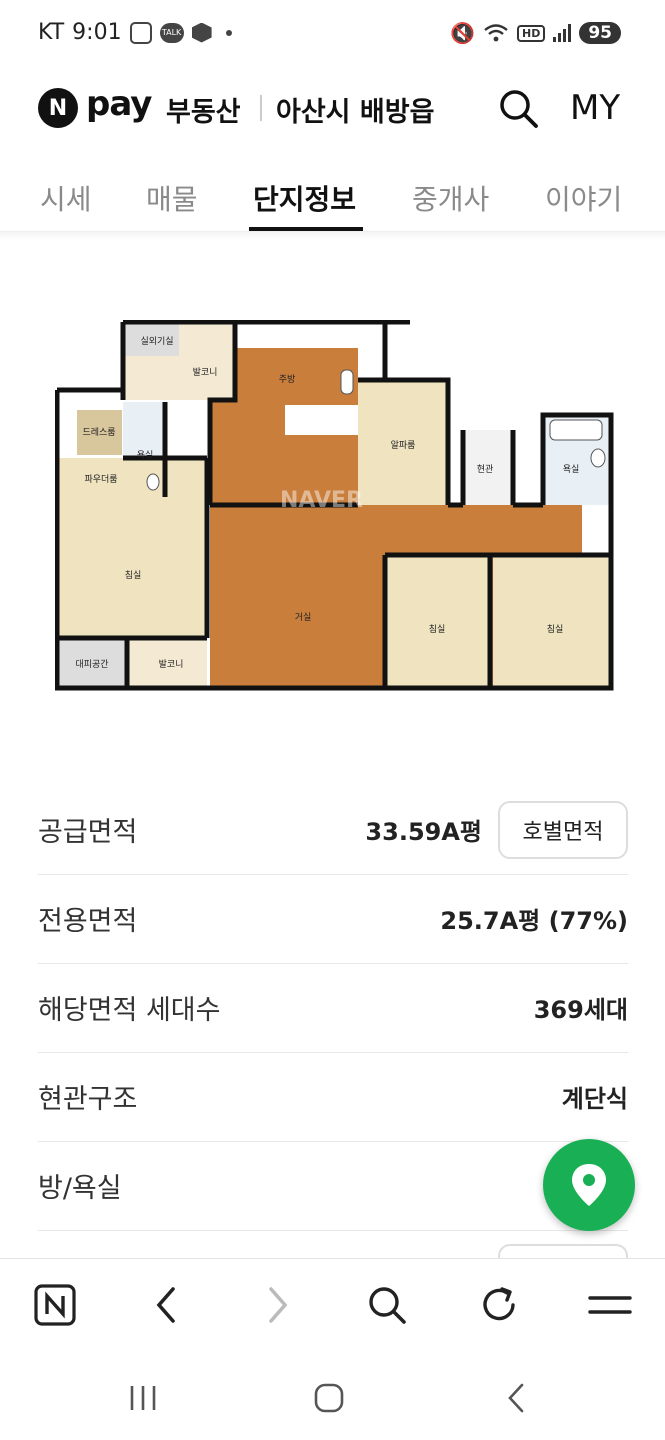  I want to click on label-living-room: 거실, so click(303, 617).